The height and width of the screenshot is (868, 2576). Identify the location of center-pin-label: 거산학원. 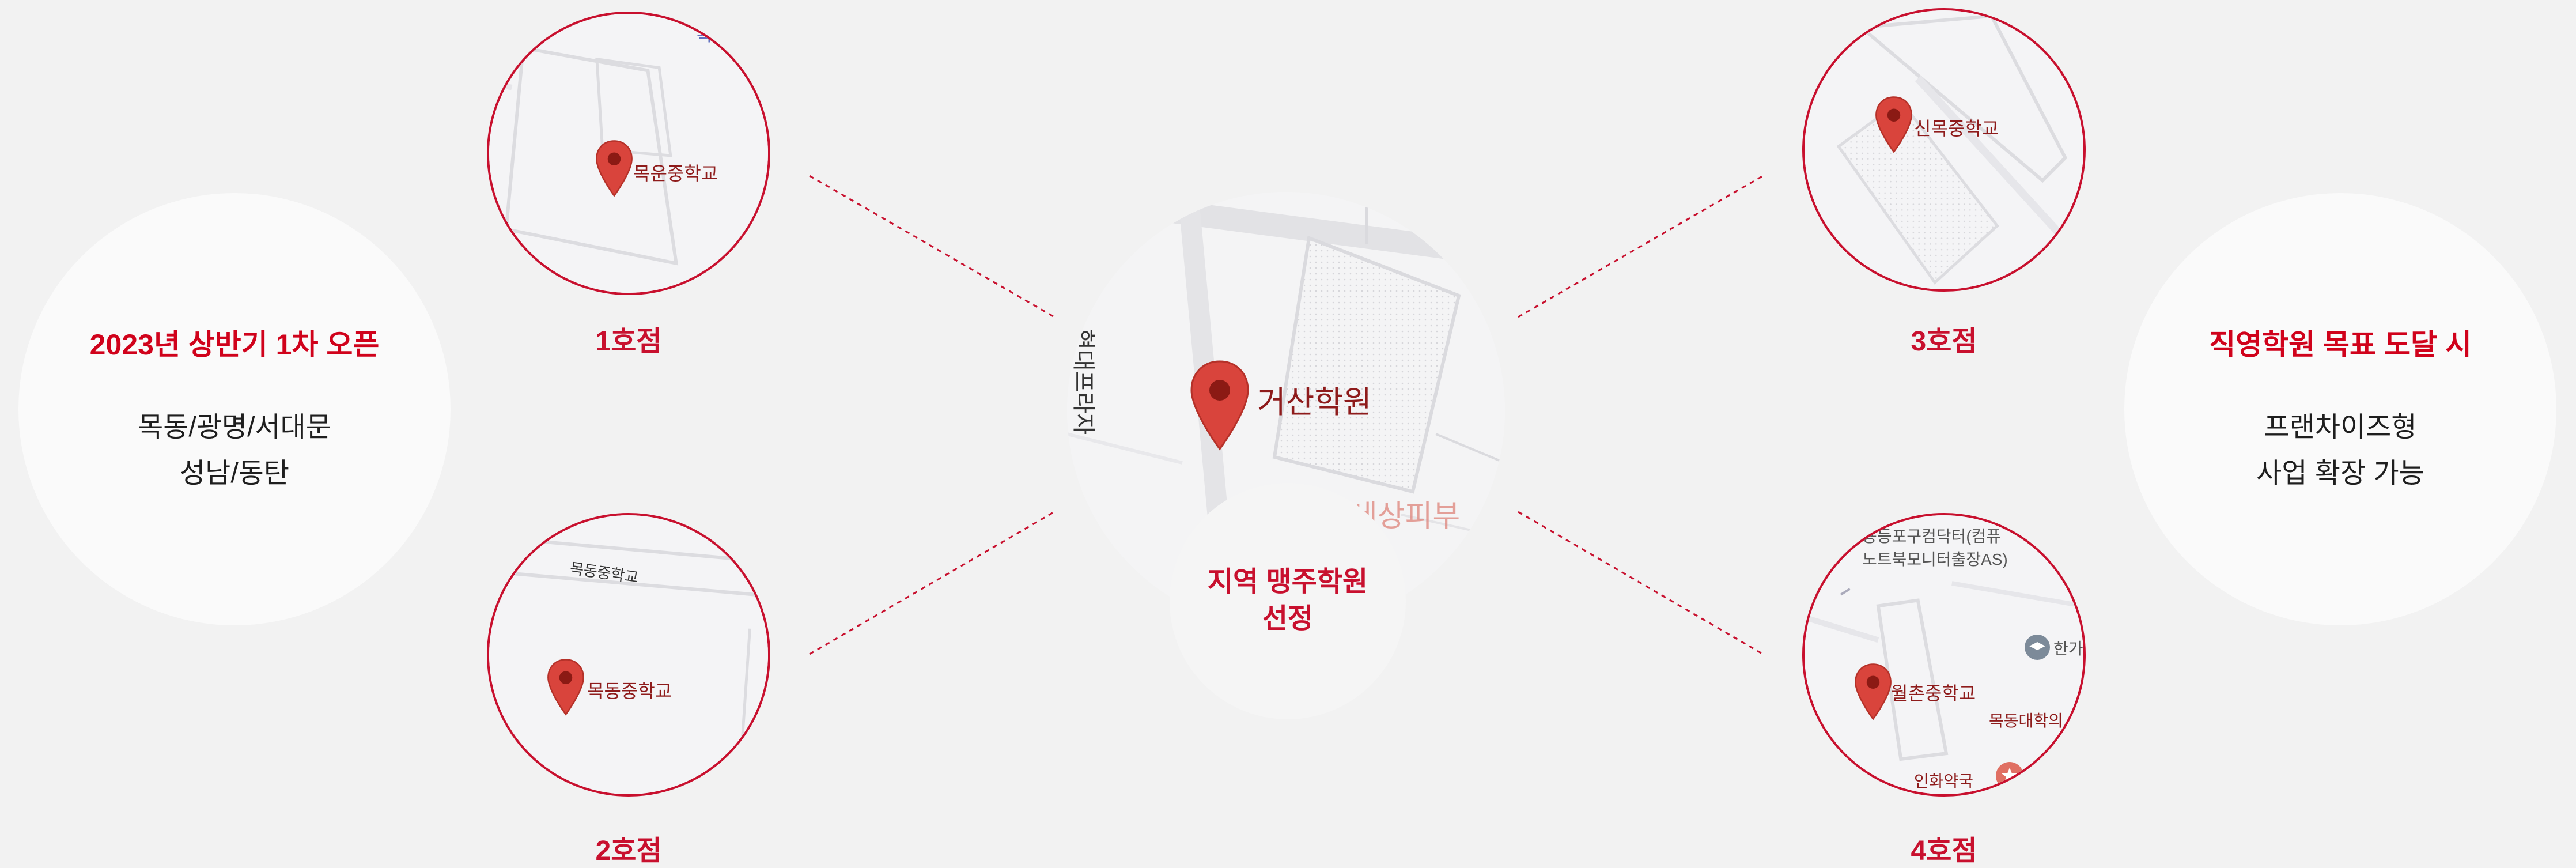
(1314, 403).